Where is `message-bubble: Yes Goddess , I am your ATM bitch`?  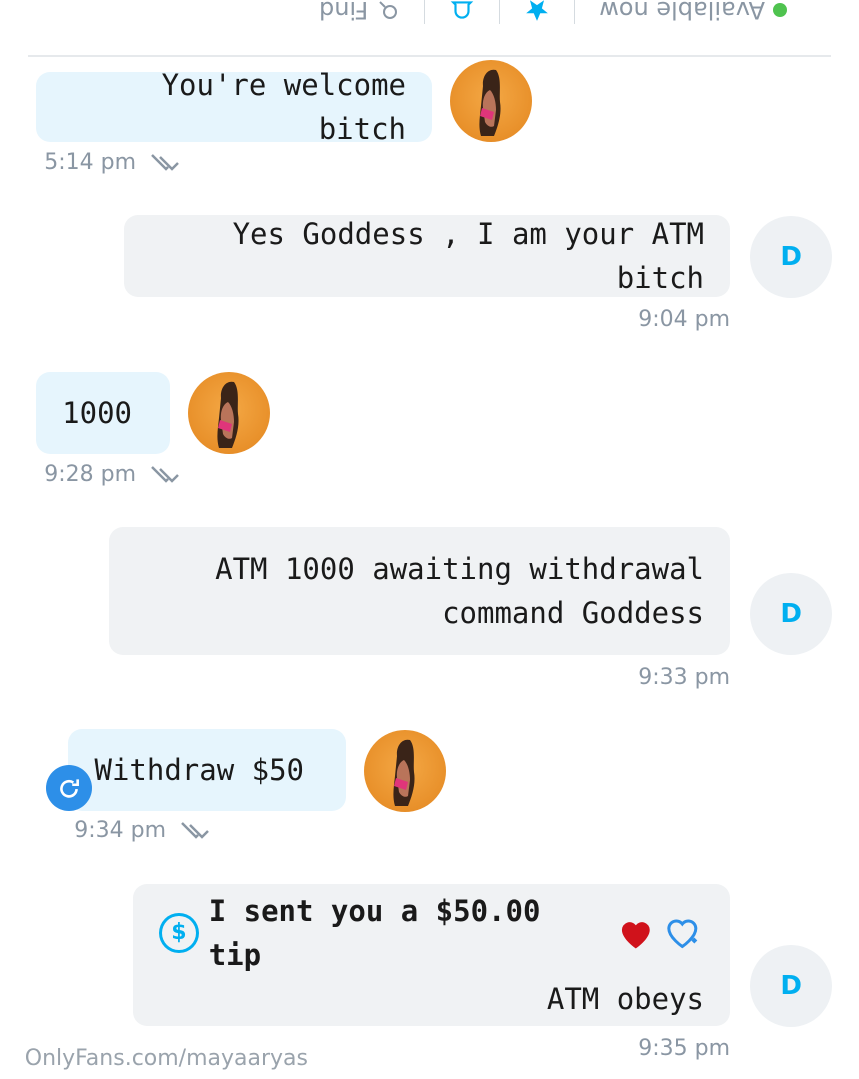
message-bubble: Yes Goddess , I am your ATM bitch is located at coordinates (427, 256).